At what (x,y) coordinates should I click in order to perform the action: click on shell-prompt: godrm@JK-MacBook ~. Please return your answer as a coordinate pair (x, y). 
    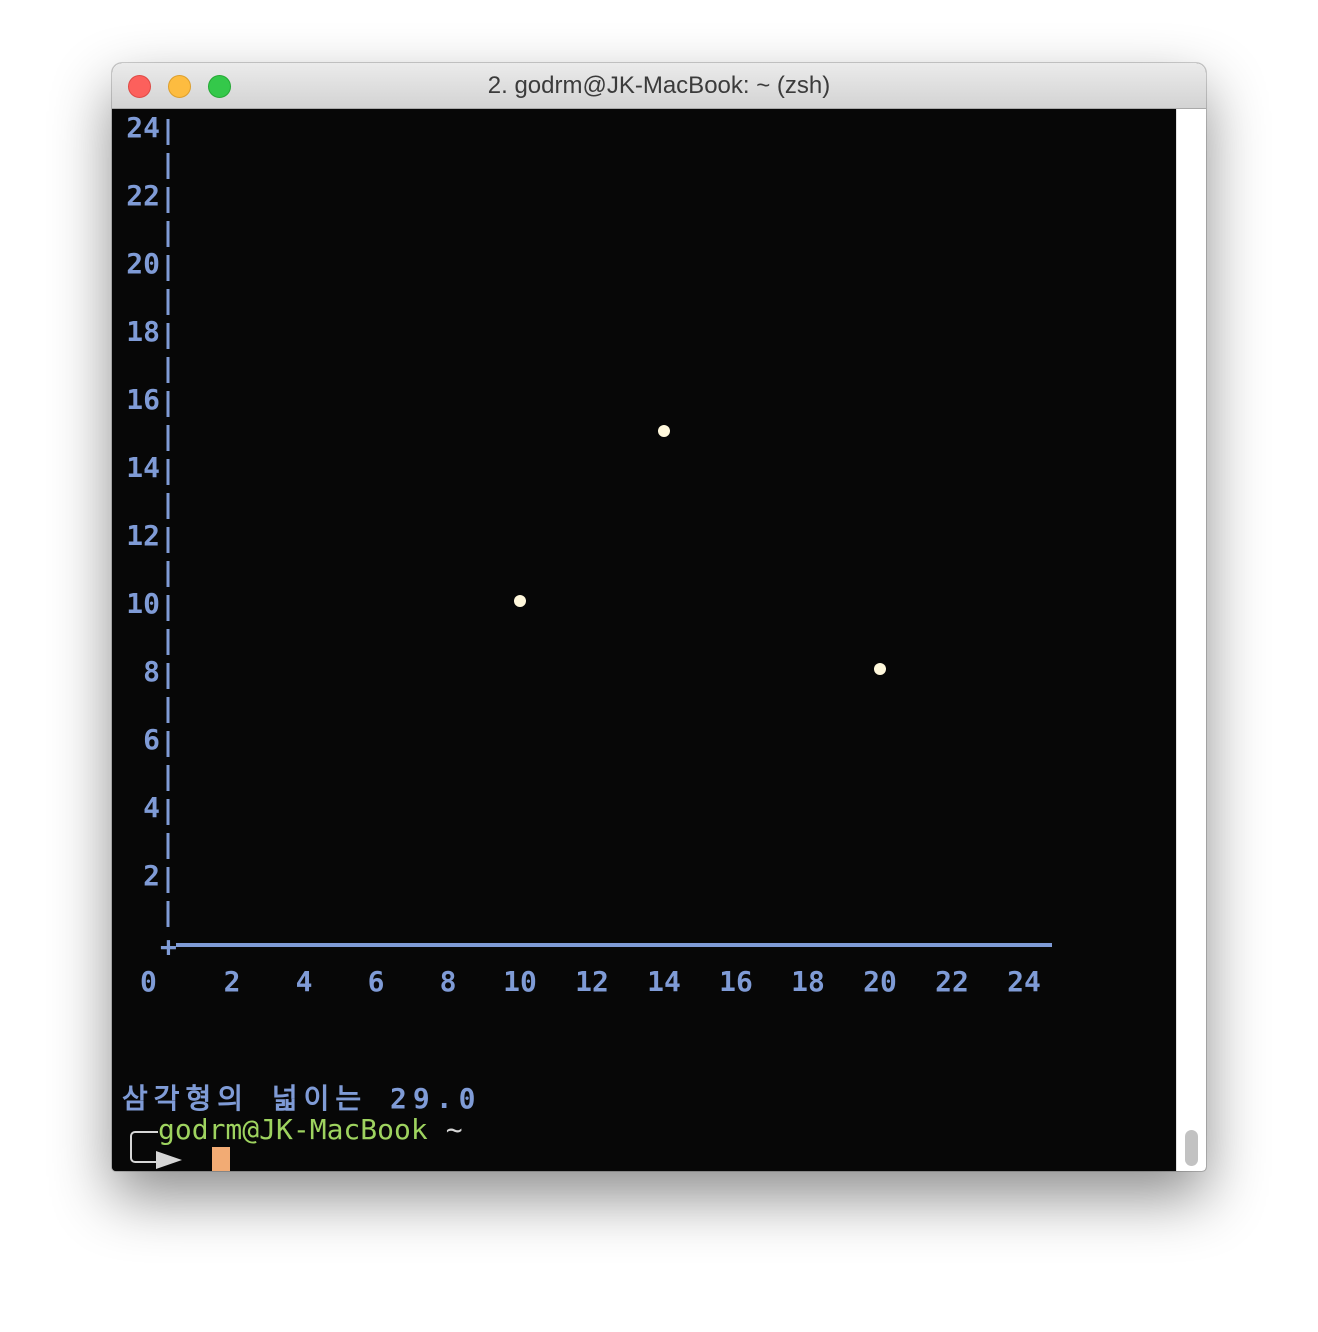
    Looking at the image, I should click on (310, 1129).